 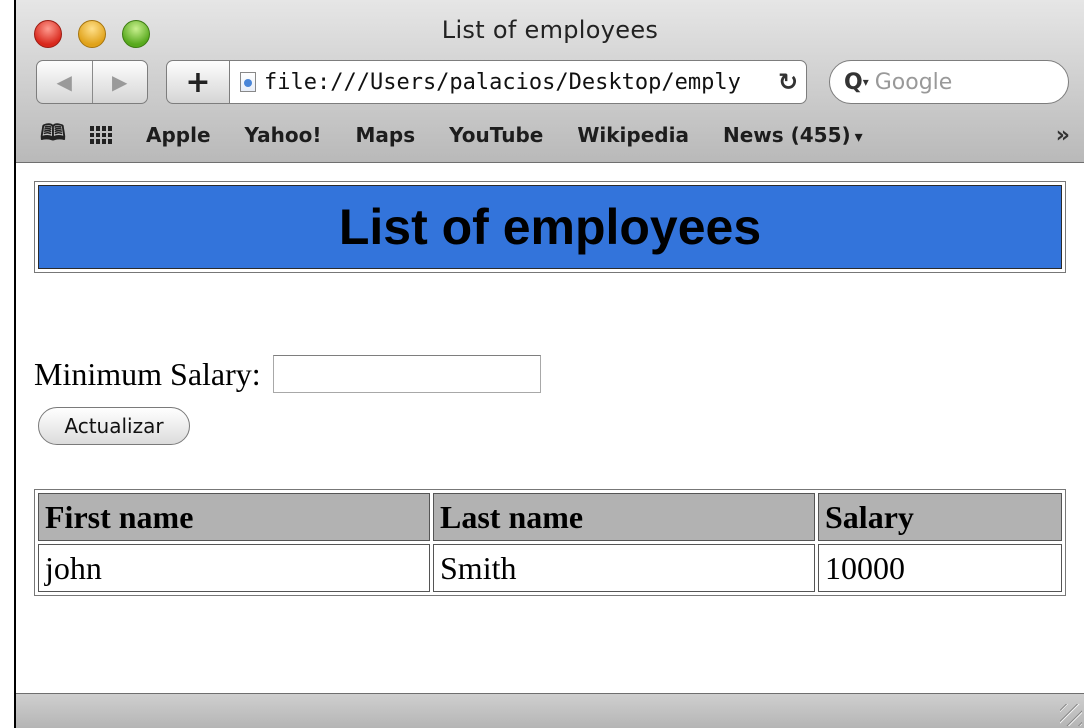 What do you see at coordinates (248, 82) in the screenshot?
I see `file-page-icon` at bounding box center [248, 82].